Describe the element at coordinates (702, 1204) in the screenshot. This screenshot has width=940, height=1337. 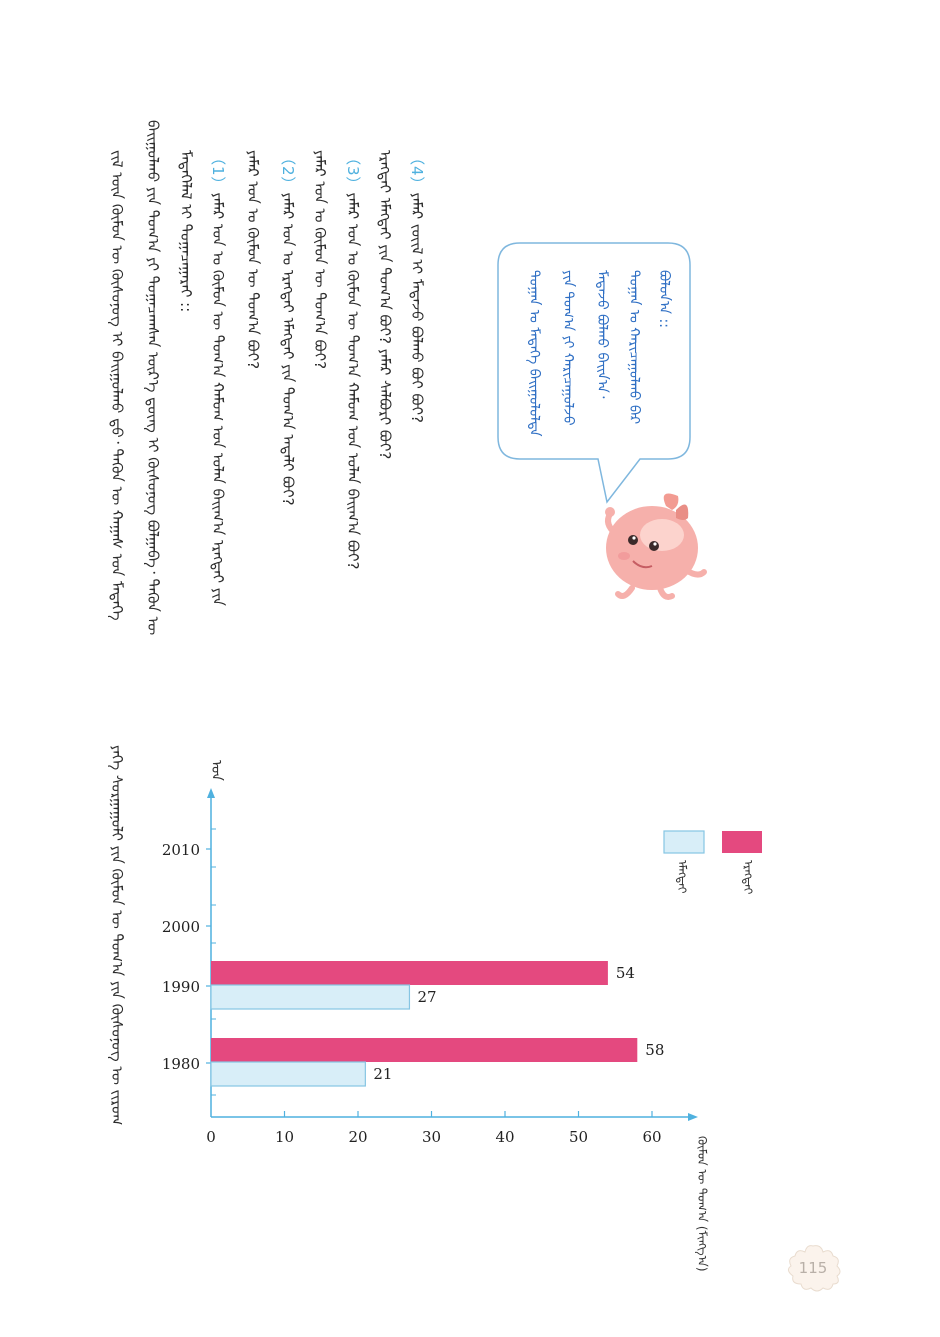
I see `value-axis-label: ᠬᠦᠮᠦᠨ ᠦ ᠲᠣᠭ᠎ᠠ (ᠮᠢᠩᠭ᠎ᠠ)` at that location.